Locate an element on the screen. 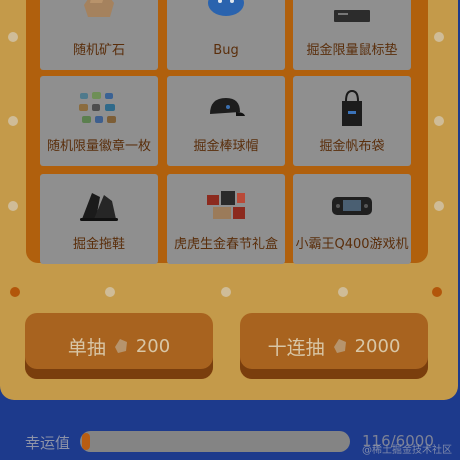  ten-draw-label: 十连抽 is located at coordinates (296, 347).